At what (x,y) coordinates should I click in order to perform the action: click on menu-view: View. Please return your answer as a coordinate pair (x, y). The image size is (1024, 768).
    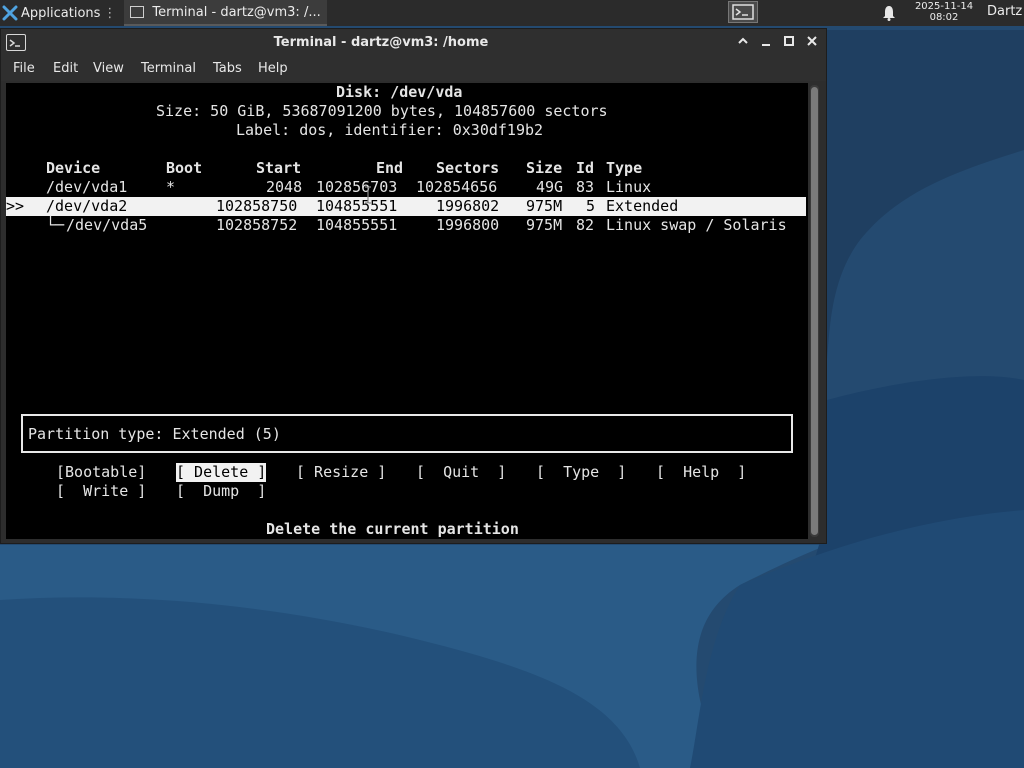
    Looking at the image, I should click on (108, 68).